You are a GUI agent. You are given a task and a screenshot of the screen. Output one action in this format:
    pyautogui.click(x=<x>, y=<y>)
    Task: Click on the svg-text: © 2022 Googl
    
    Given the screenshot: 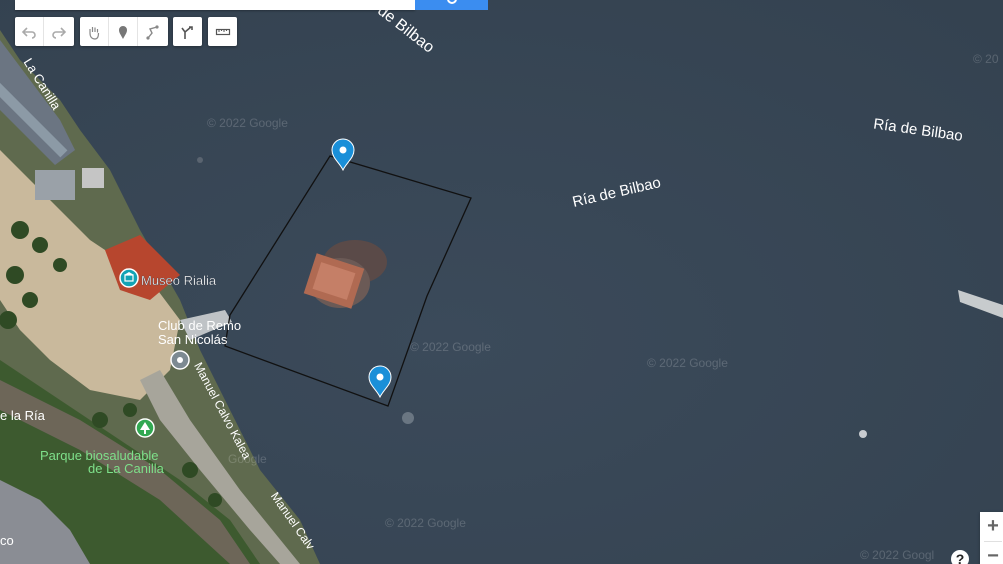 What is the action you would take?
    pyautogui.click(x=897, y=555)
    